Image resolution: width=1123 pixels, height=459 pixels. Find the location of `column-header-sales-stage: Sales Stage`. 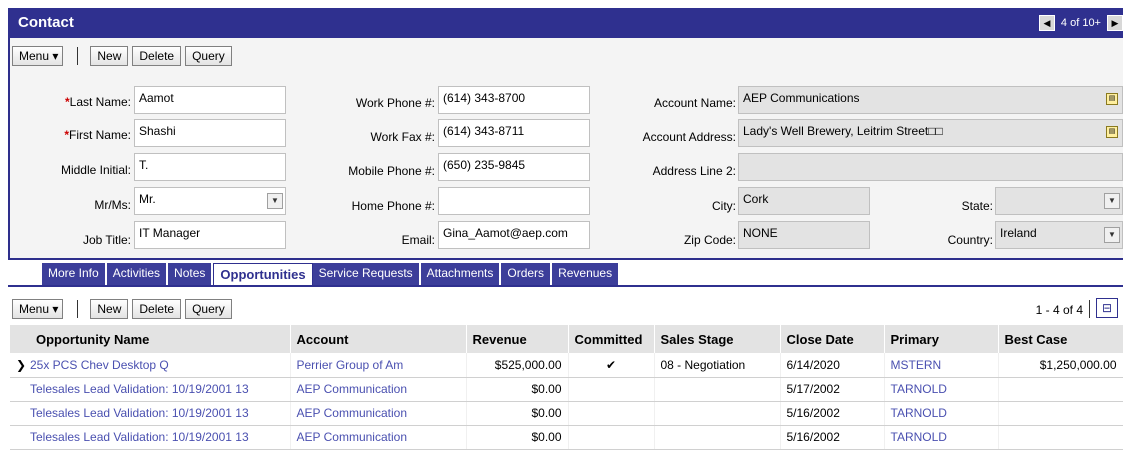

column-header-sales-stage: Sales Stage is located at coordinates (717, 339).